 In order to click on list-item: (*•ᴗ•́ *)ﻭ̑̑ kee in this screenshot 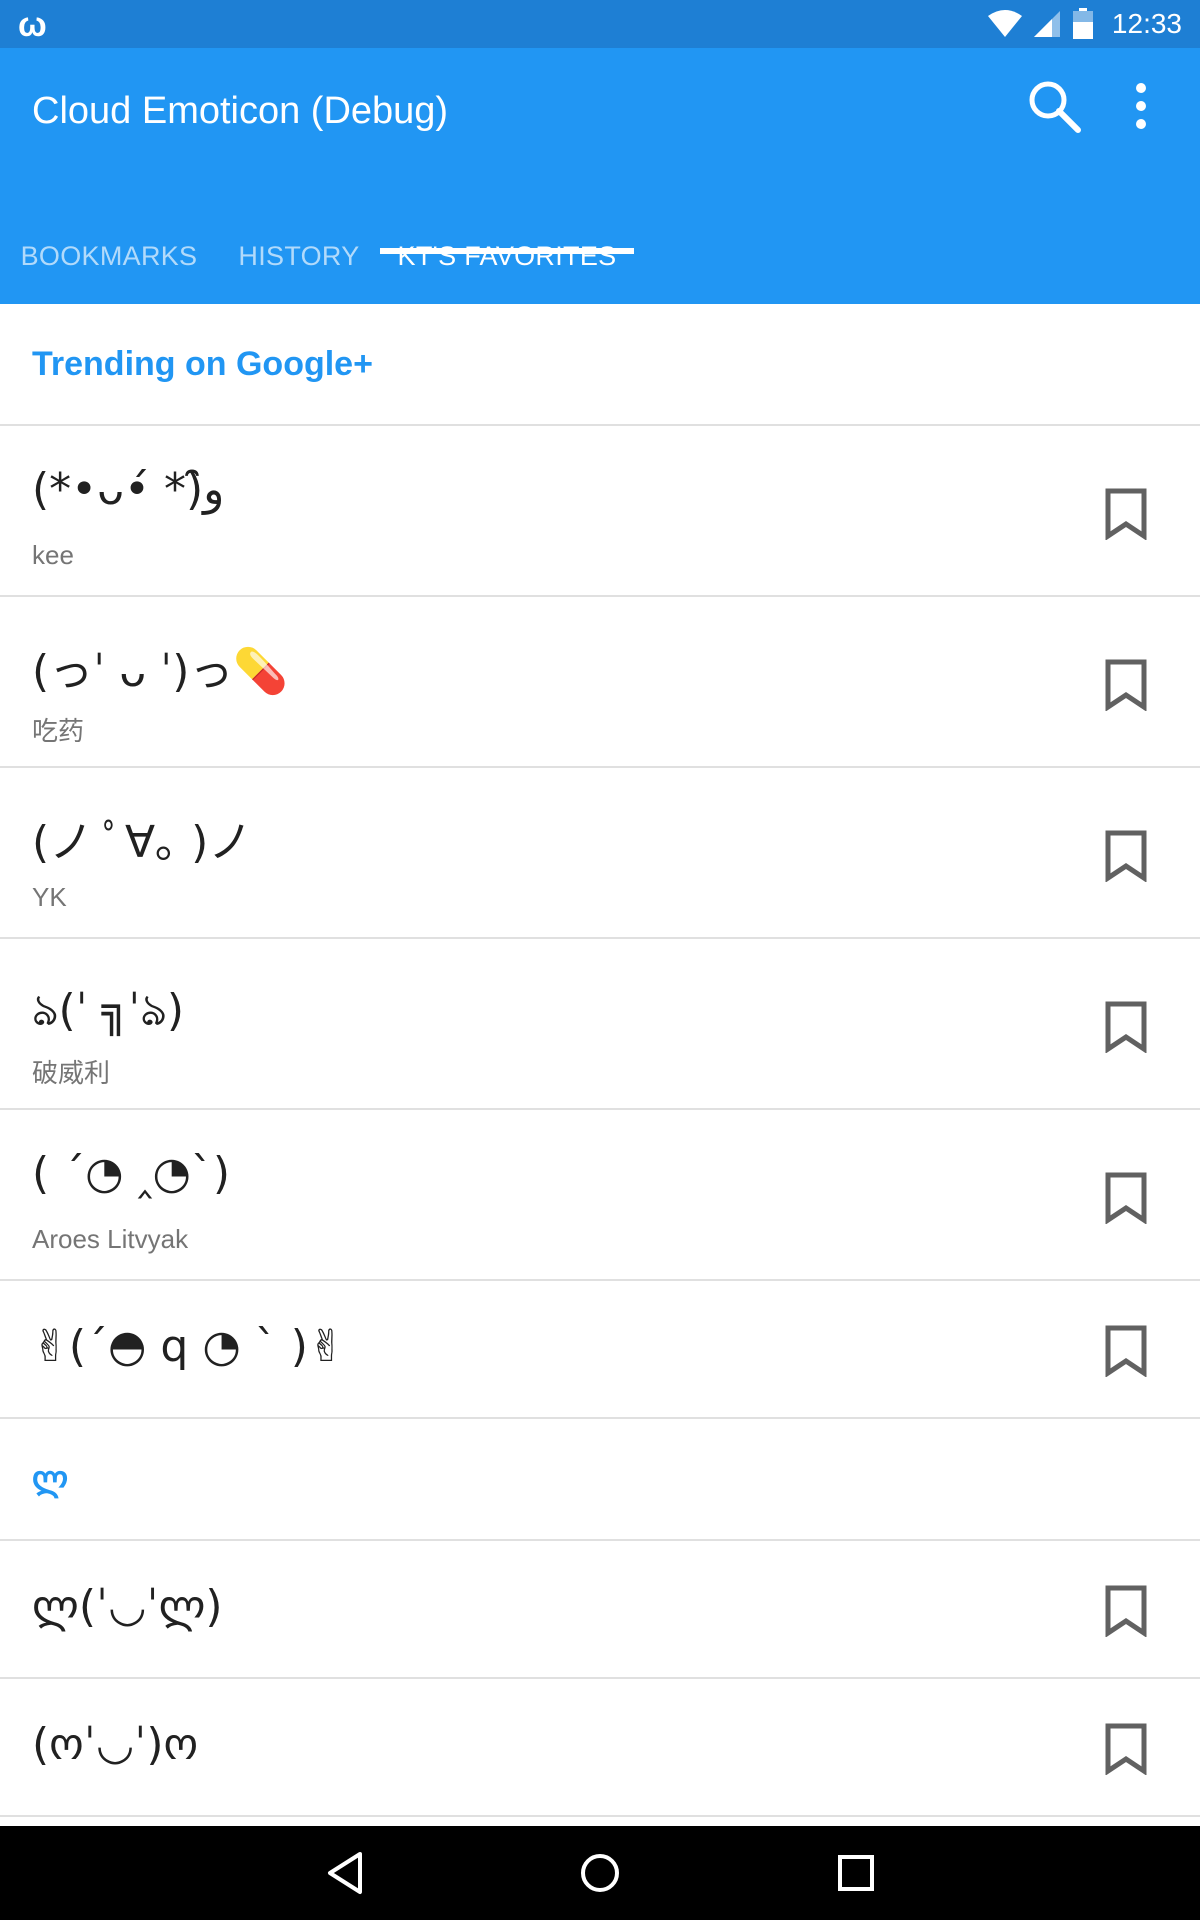, I will do `click(600, 511)`.